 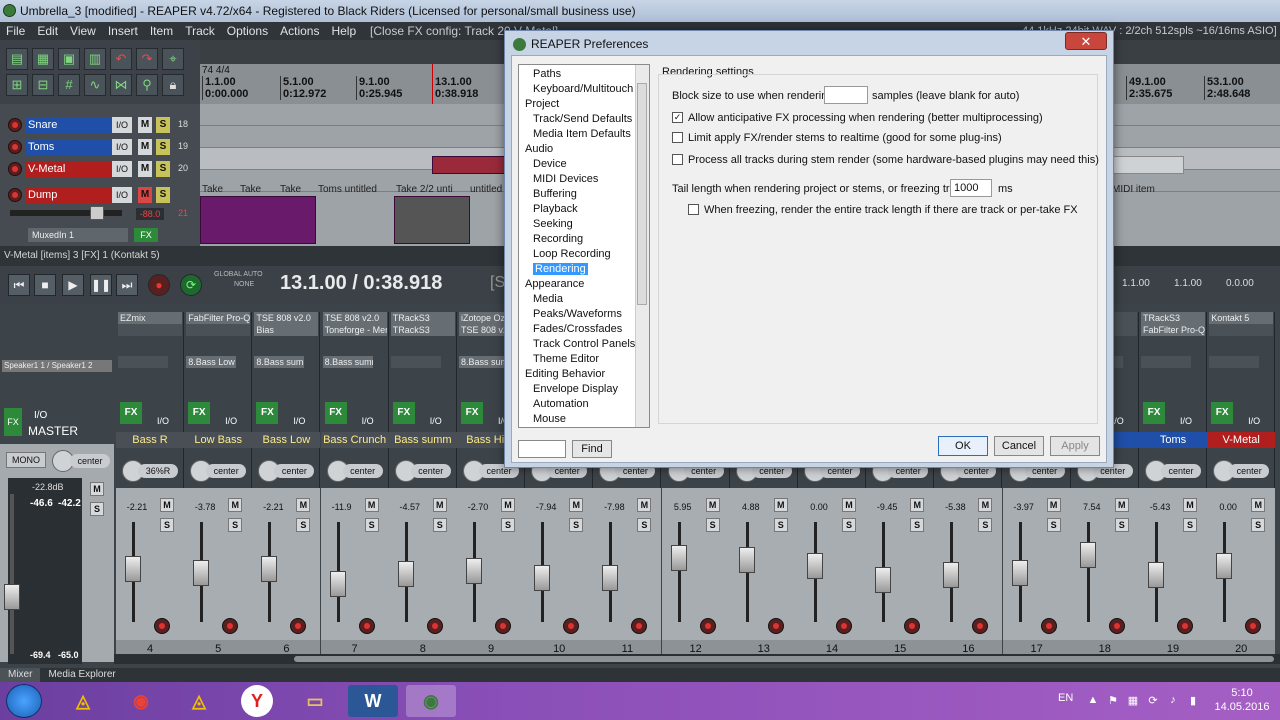 I want to click on cancel-button: Cancel, so click(x=1019, y=446).